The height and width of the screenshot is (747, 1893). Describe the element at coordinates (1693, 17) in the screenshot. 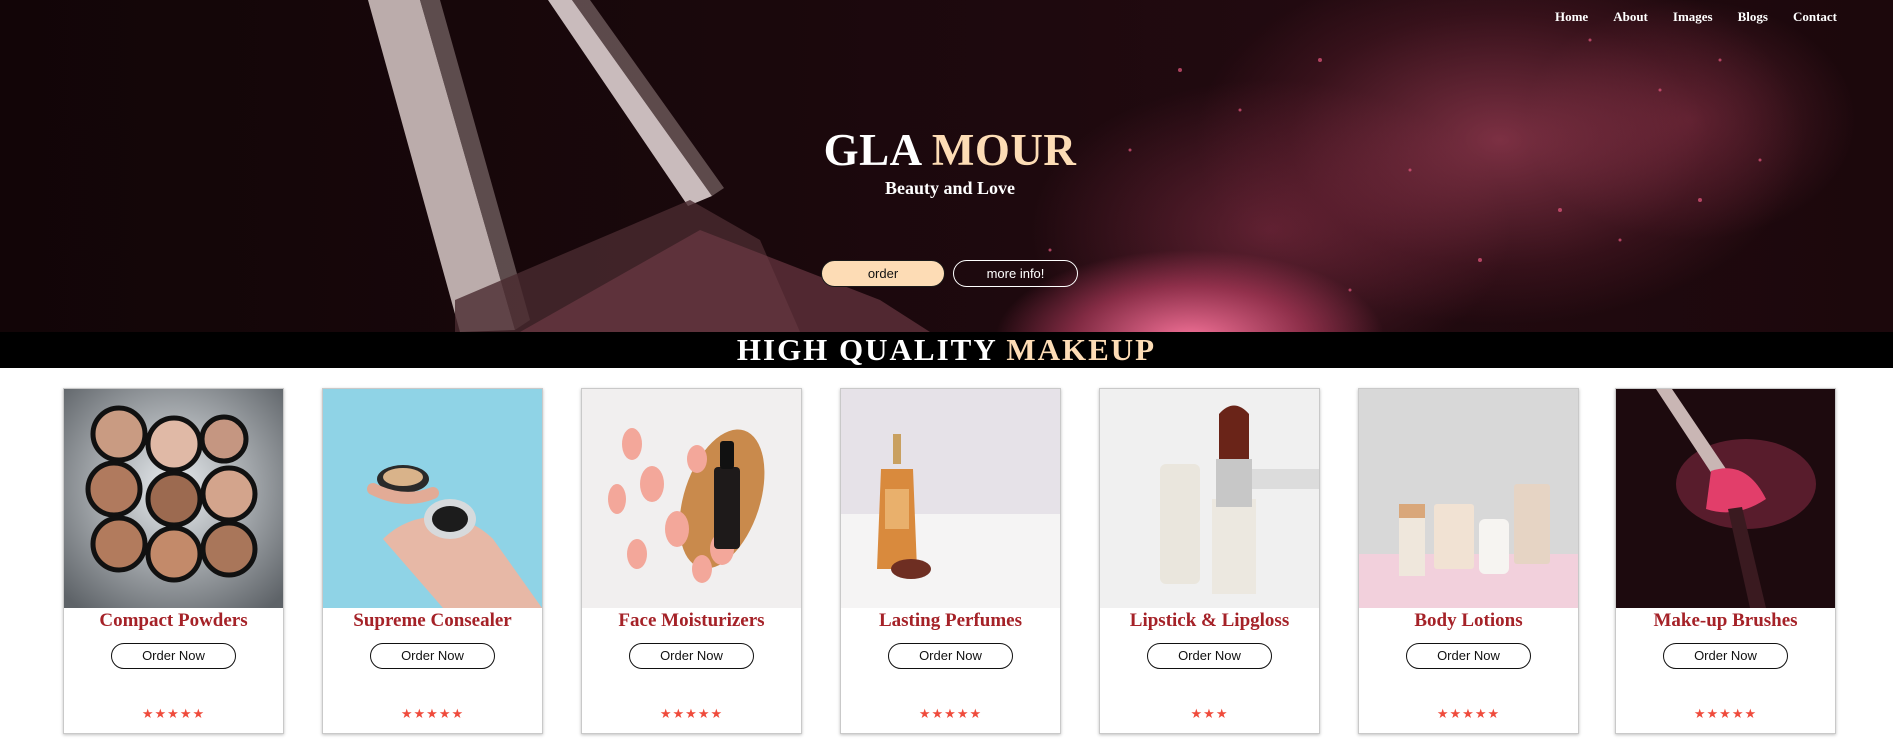

I see `nav-images-link: Images` at that location.